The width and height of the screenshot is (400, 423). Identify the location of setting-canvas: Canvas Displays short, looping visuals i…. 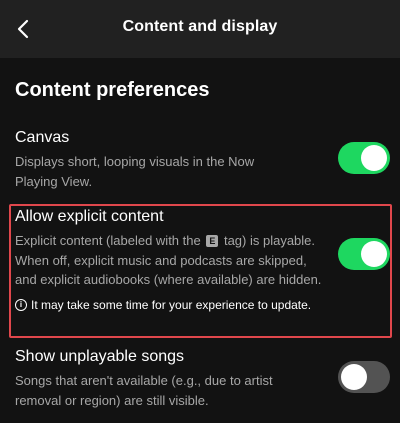
(180, 159).